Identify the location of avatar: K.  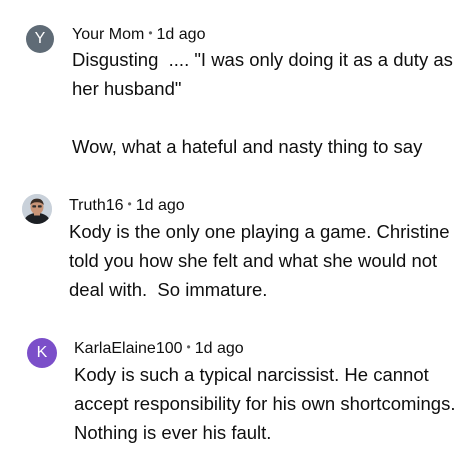
(42, 353).